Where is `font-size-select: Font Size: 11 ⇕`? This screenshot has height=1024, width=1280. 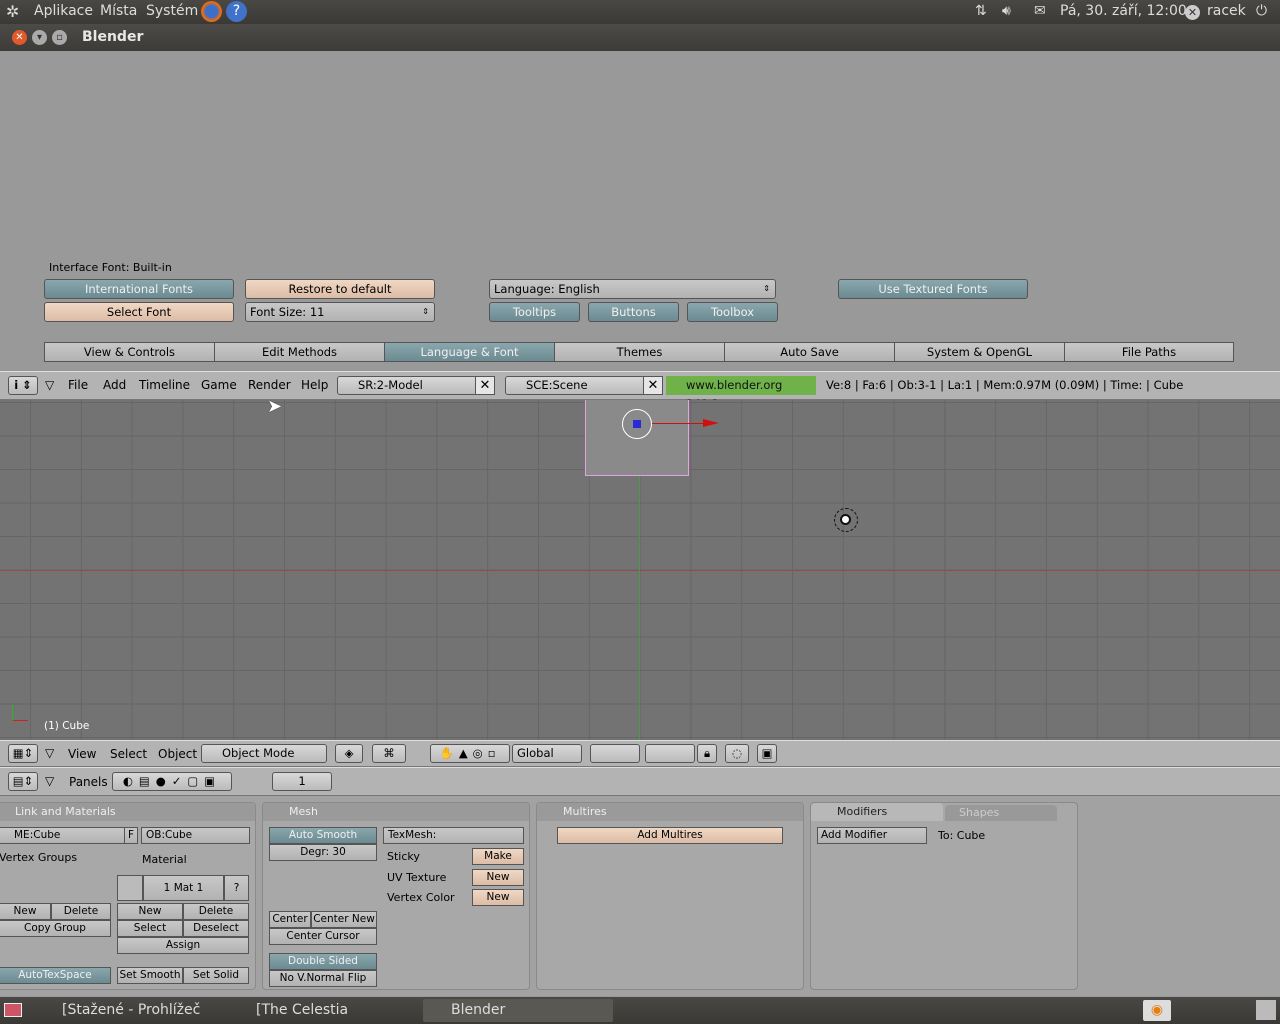
font-size-select: Font Size: 11 ⇕ is located at coordinates (340, 312).